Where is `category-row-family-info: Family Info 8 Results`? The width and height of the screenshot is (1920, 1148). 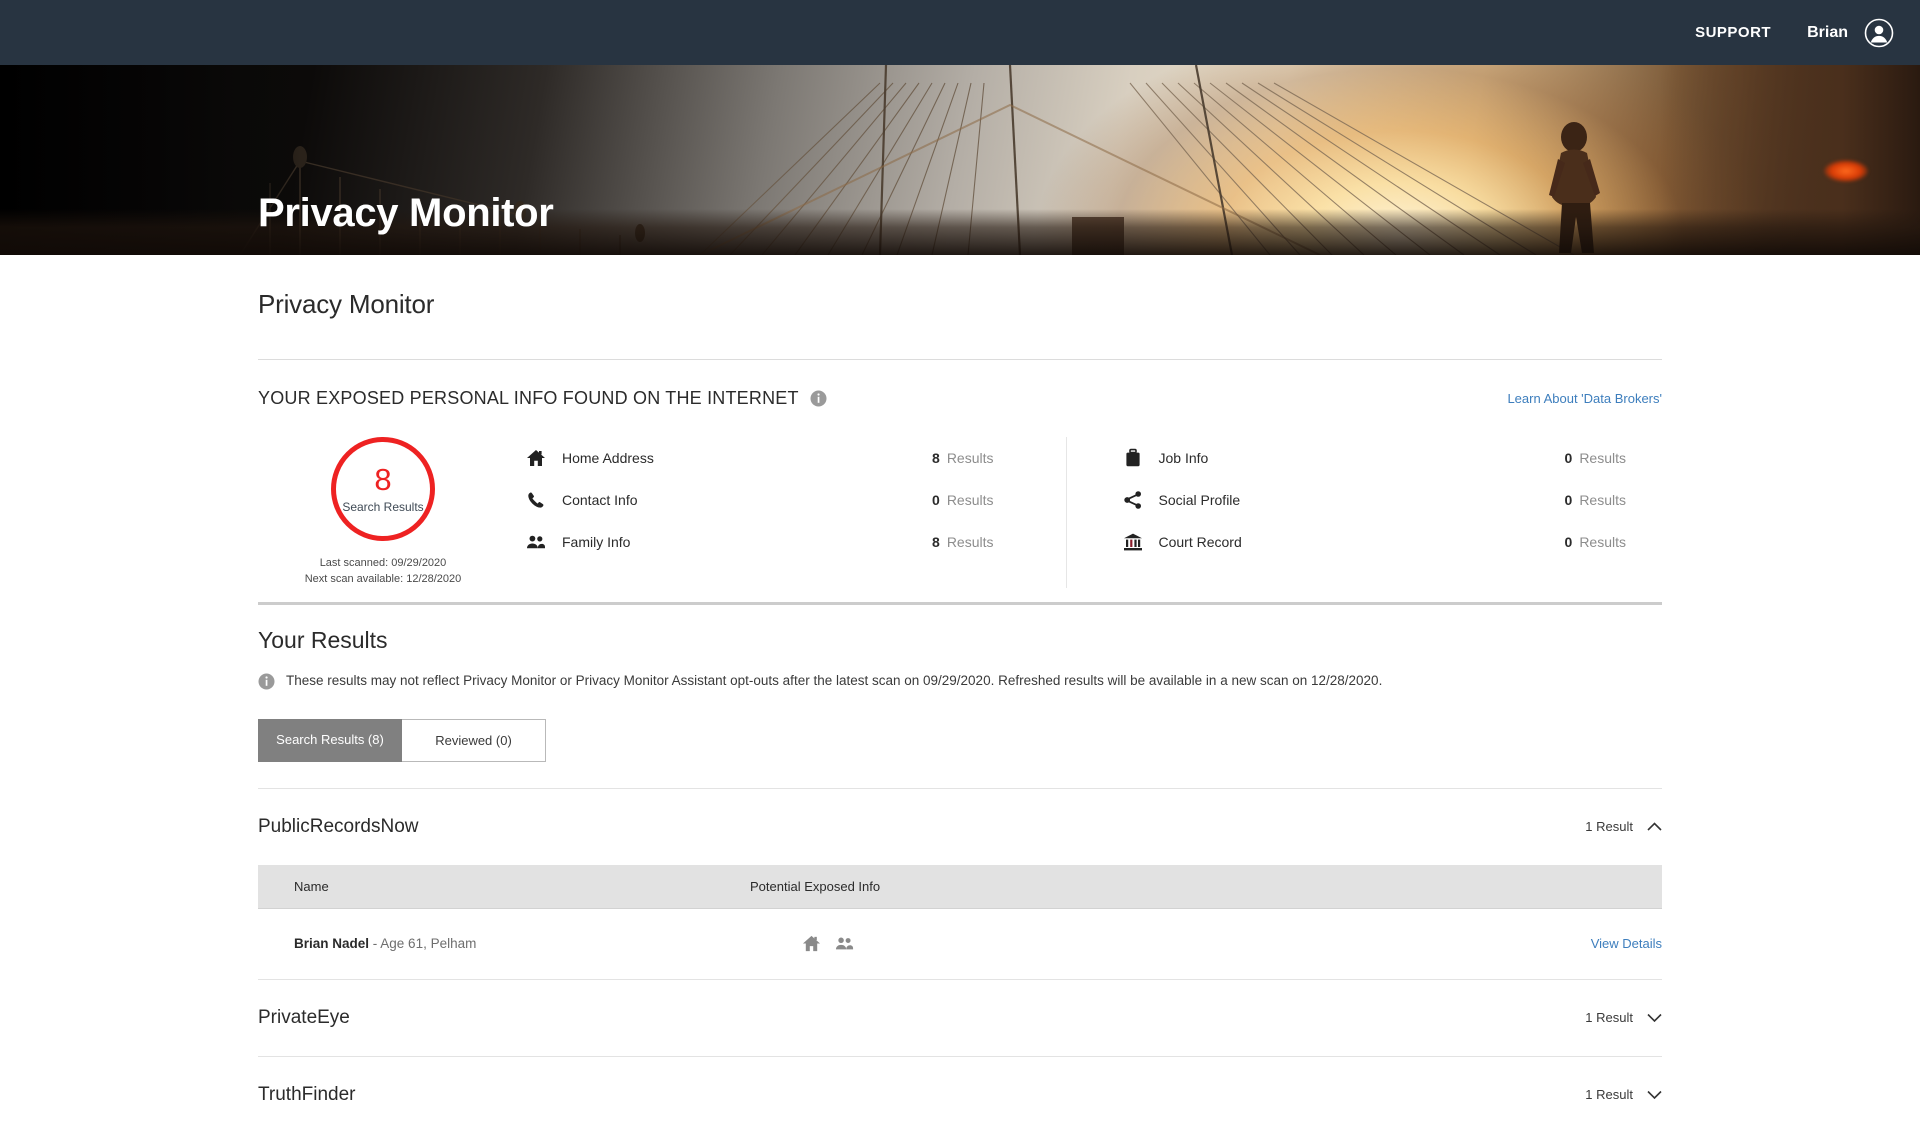 category-row-family-info: Family Info 8 Results is located at coordinates (796, 542).